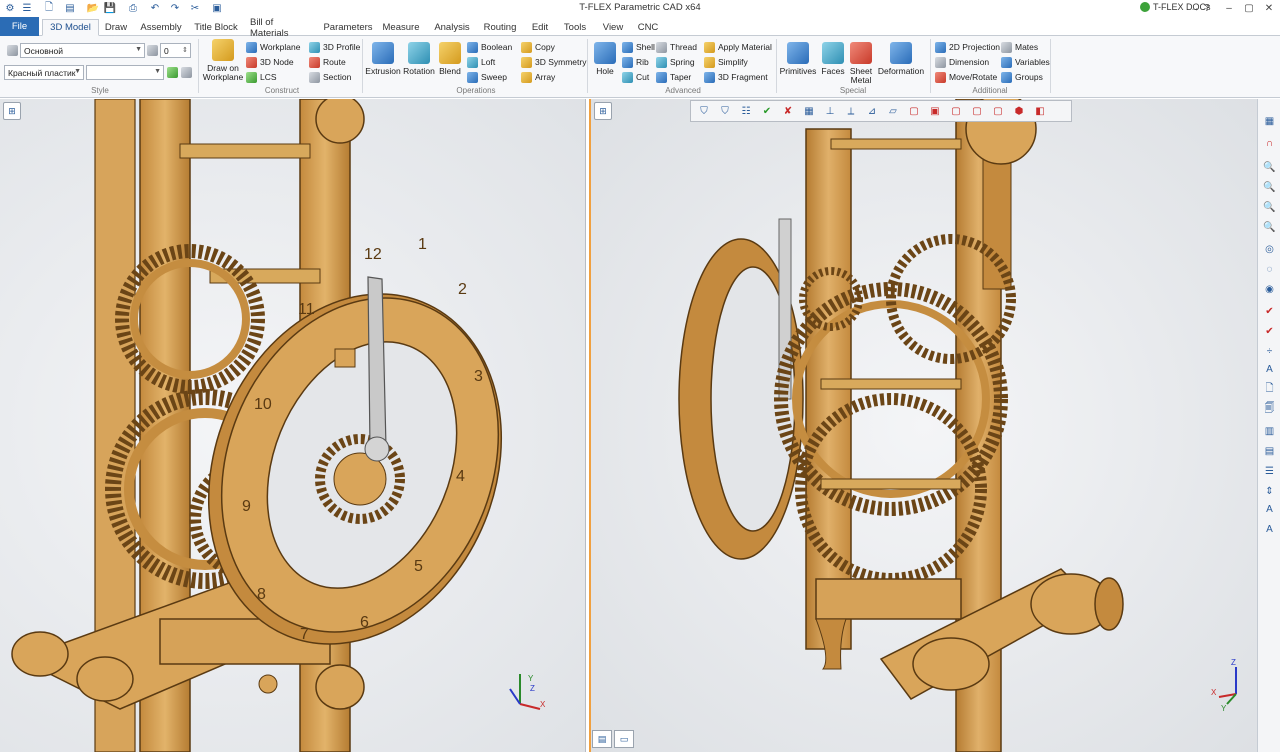 Image resolution: width=1280 pixels, height=752 pixels. Describe the element at coordinates (1269, 249) in the screenshot. I see `eye-icon: ◎` at that location.